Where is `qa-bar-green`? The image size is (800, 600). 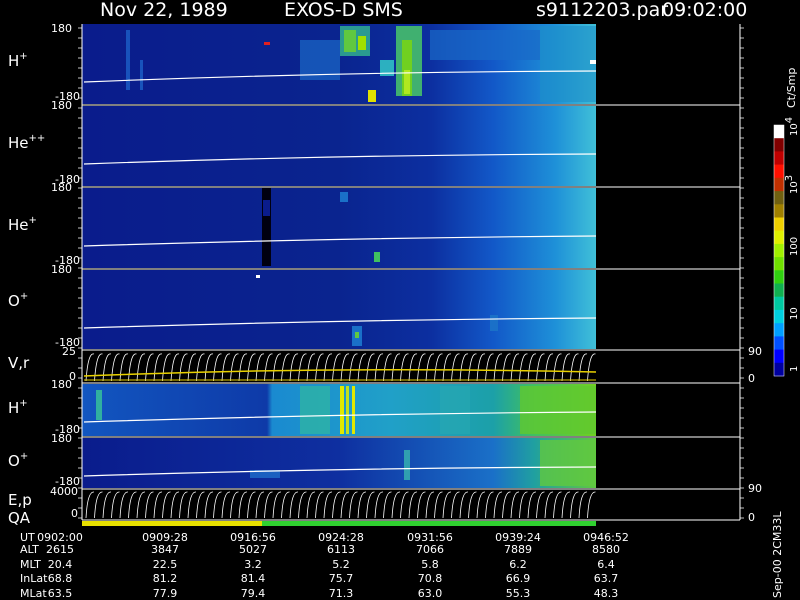
qa-bar-green is located at coordinates (429, 523).